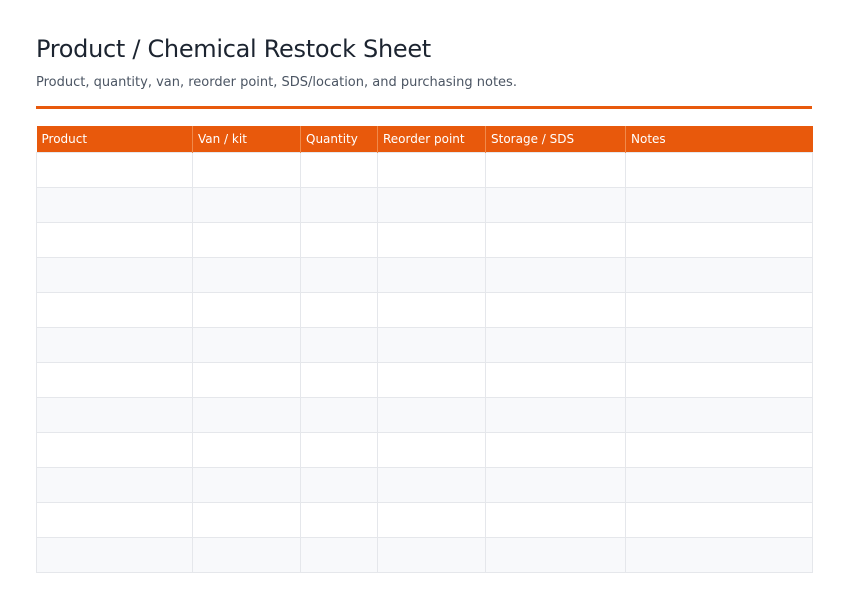 The image size is (848, 600). What do you see at coordinates (246, 139) in the screenshot?
I see `column-header-van-kit: Van / kit` at bounding box center [246, 139].